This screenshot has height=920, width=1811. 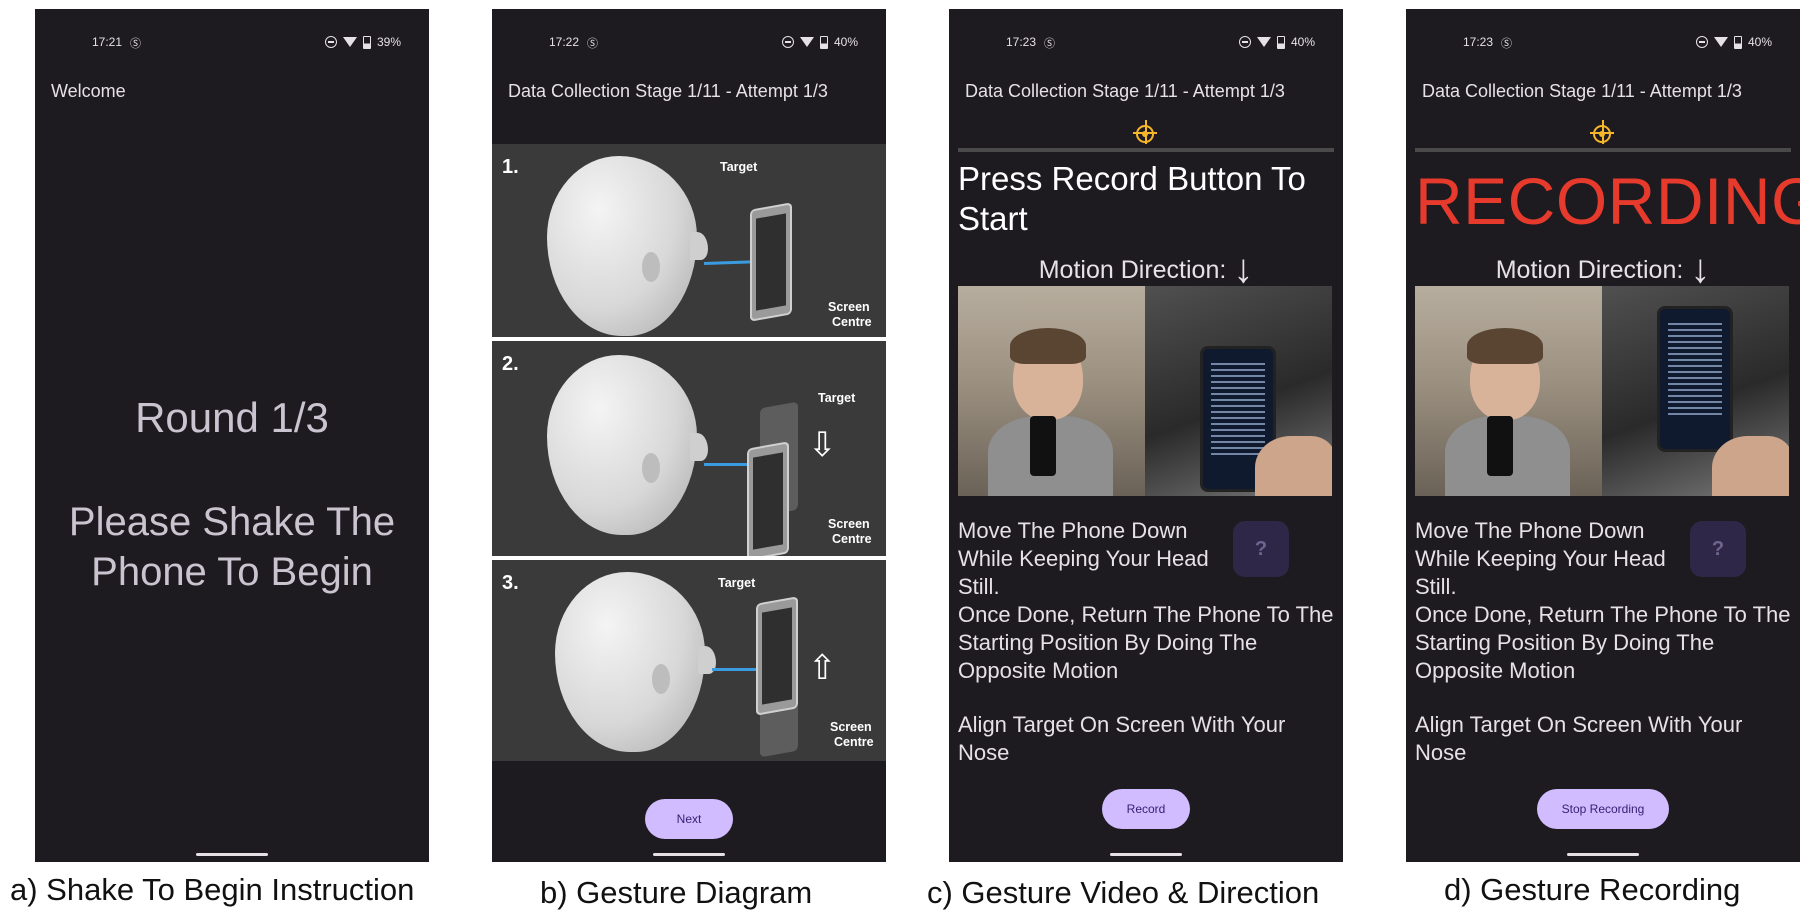 I want to click on next-button: Next, so click(x=689, y=819).